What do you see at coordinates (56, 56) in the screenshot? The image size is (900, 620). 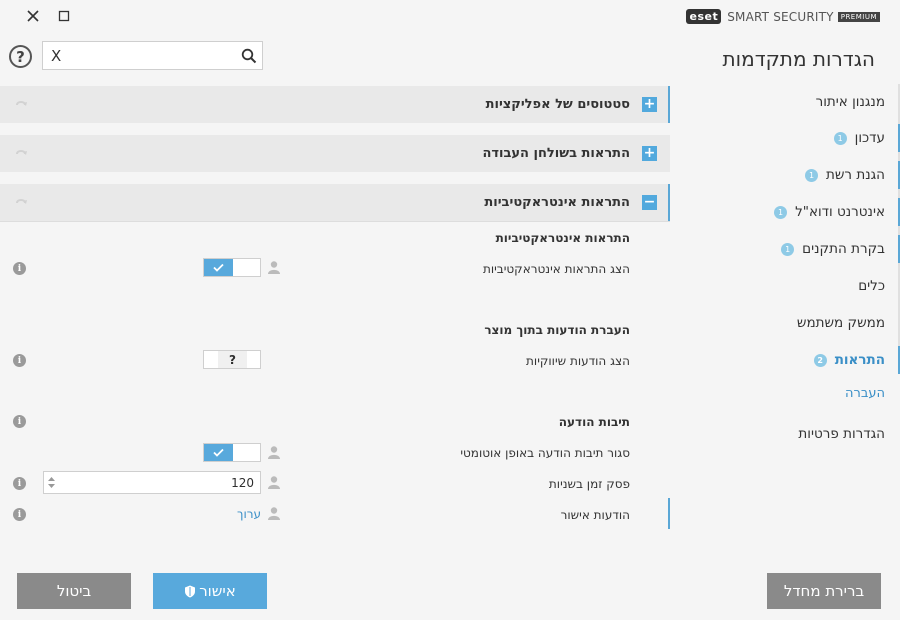 I see `clear-search-button: X` at bounding box center [56, 56].